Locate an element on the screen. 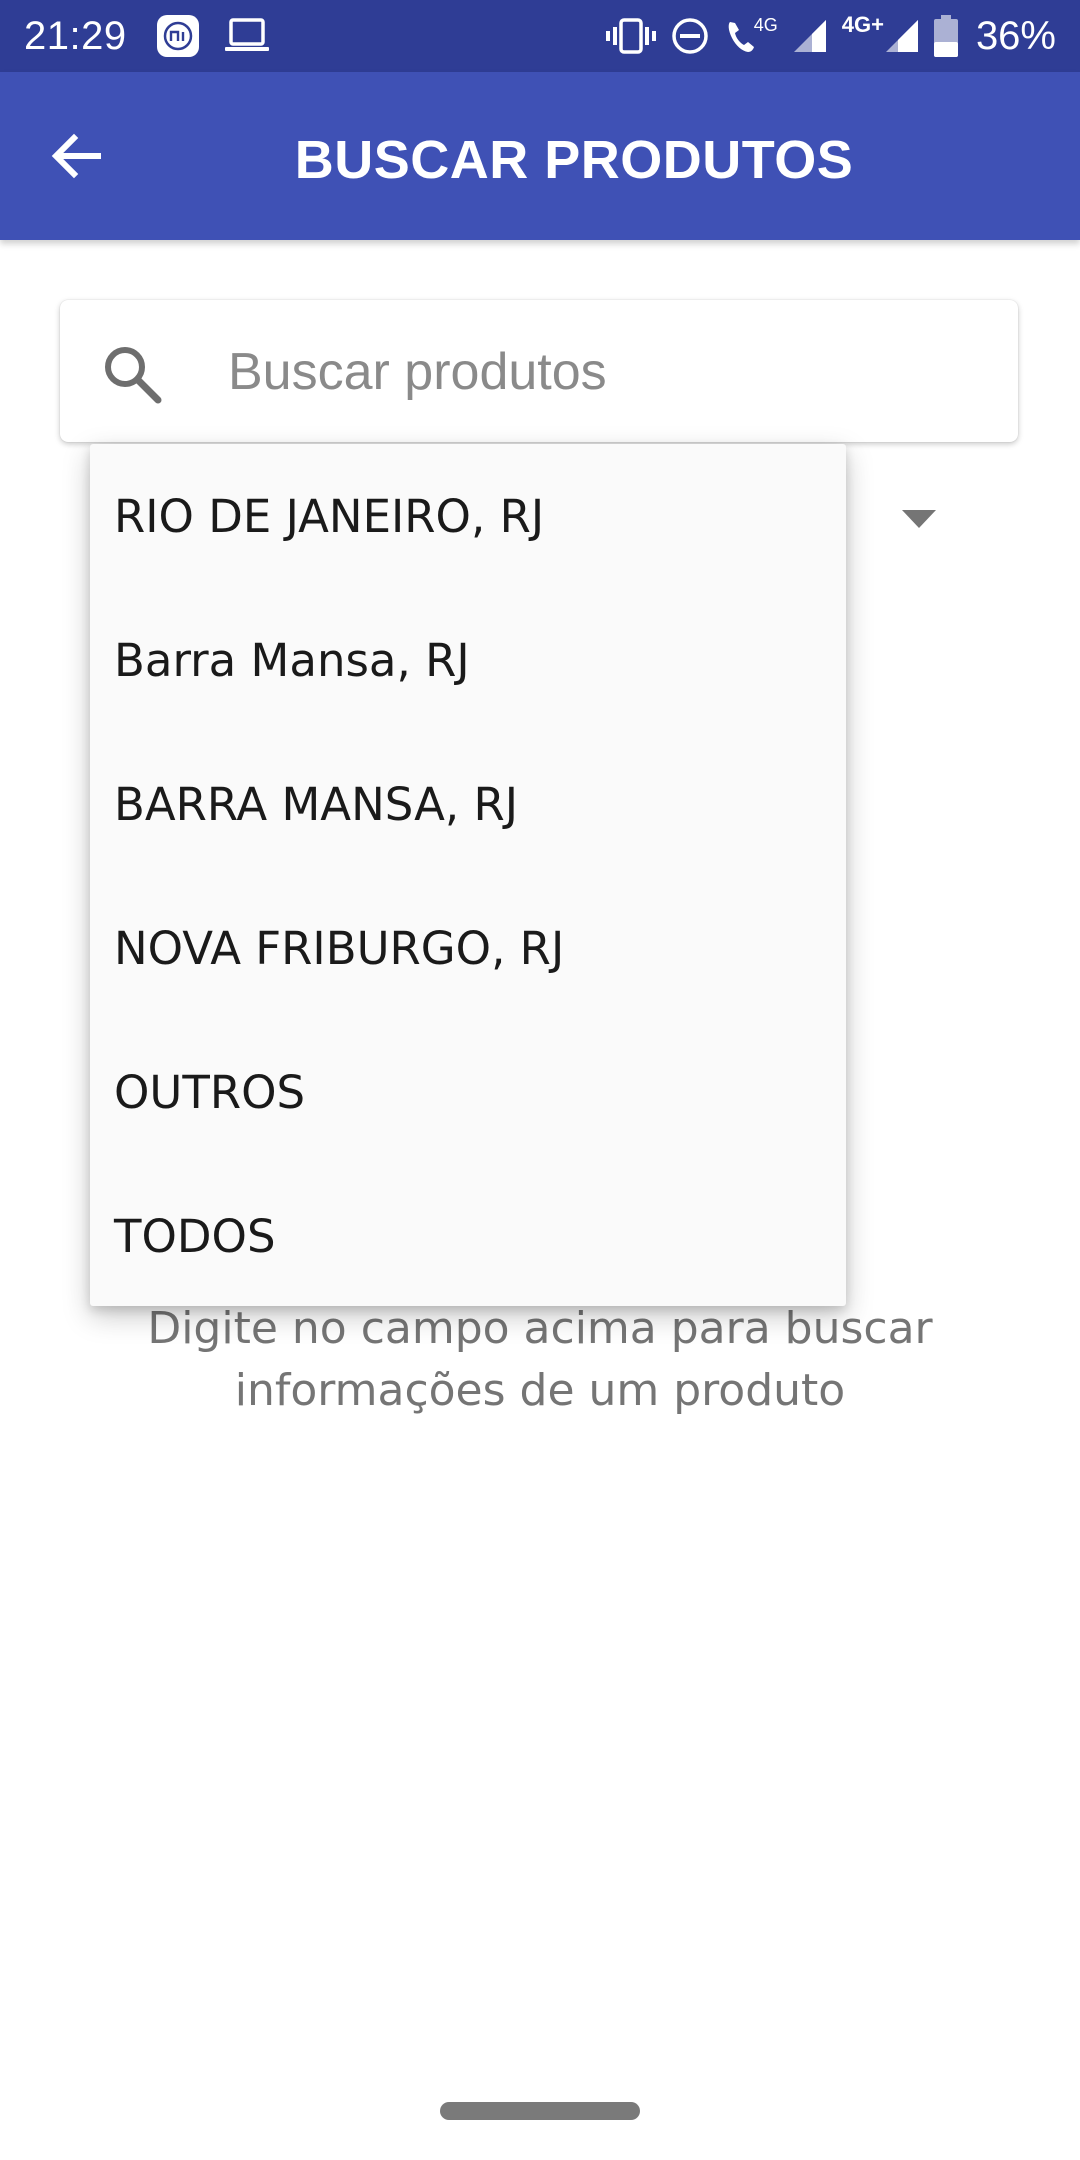  vibrate-icon is located at coordinates (630, 36).